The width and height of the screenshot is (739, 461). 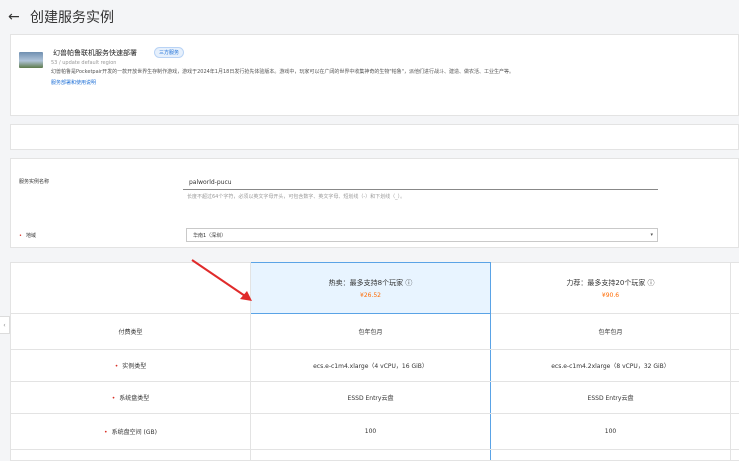 I want to click on row-label-clipped, so click(x=130, y=455).